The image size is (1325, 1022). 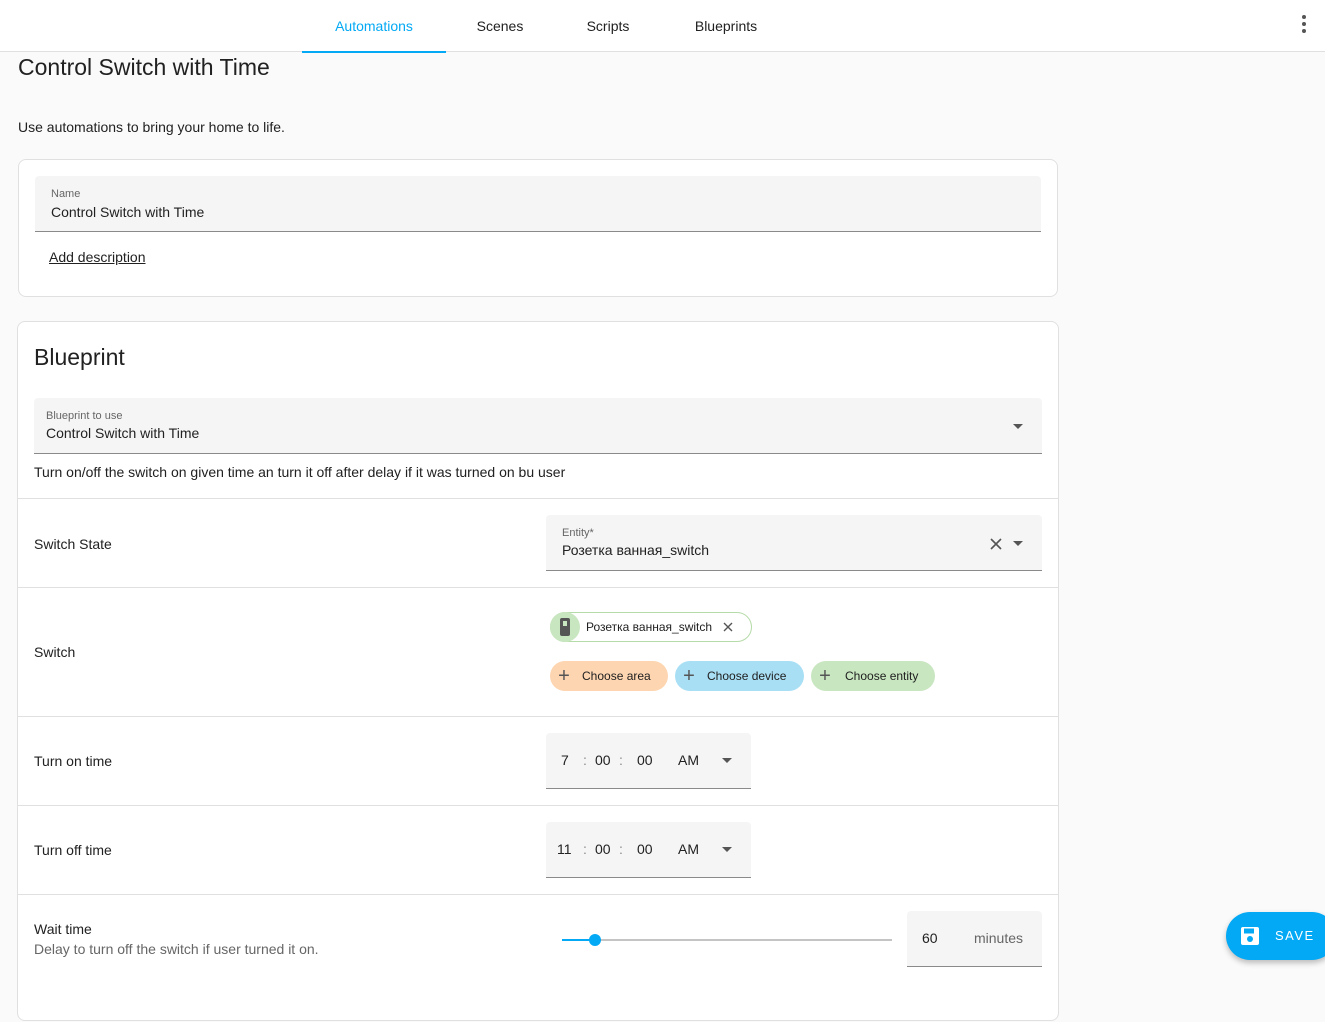 What do you see at coordinates (1304, 24) in the screenshot?
I see `overflow-menu-icon` at bounding box center [1304, 24].